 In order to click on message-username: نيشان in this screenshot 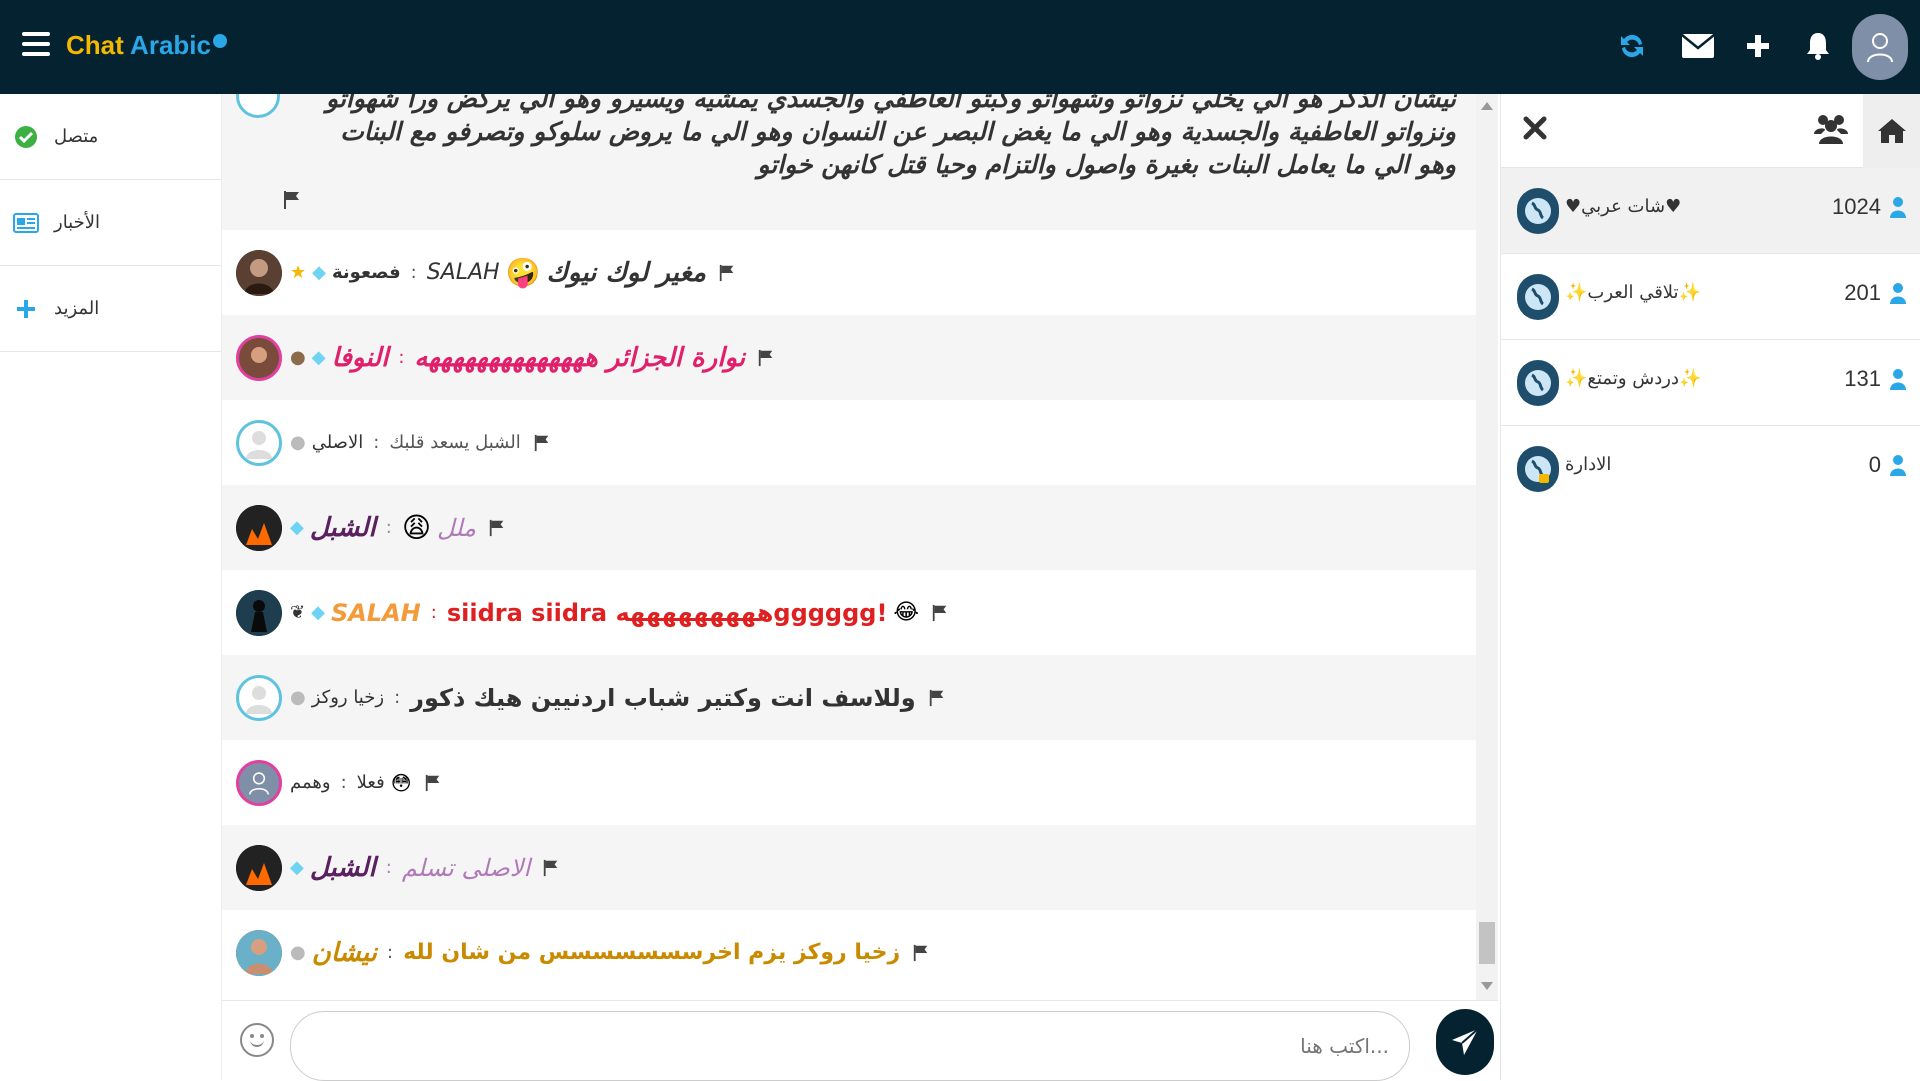, I will do `click(344, 953)`.